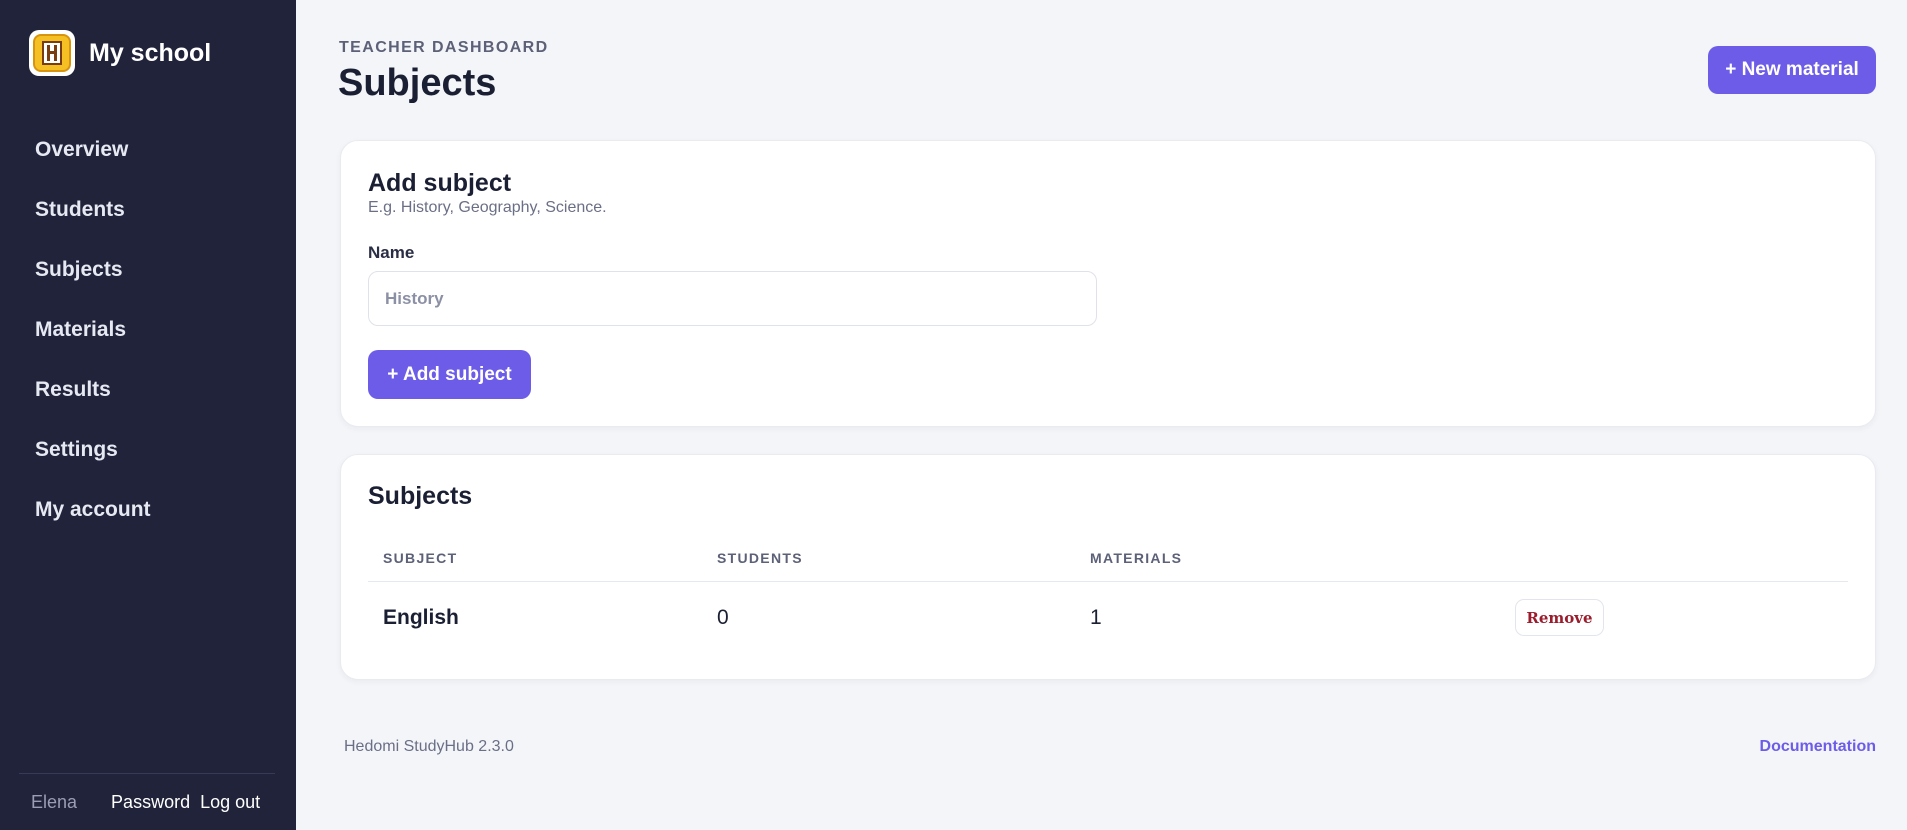  I want to click on cell-subject: English, so click(421, 617).